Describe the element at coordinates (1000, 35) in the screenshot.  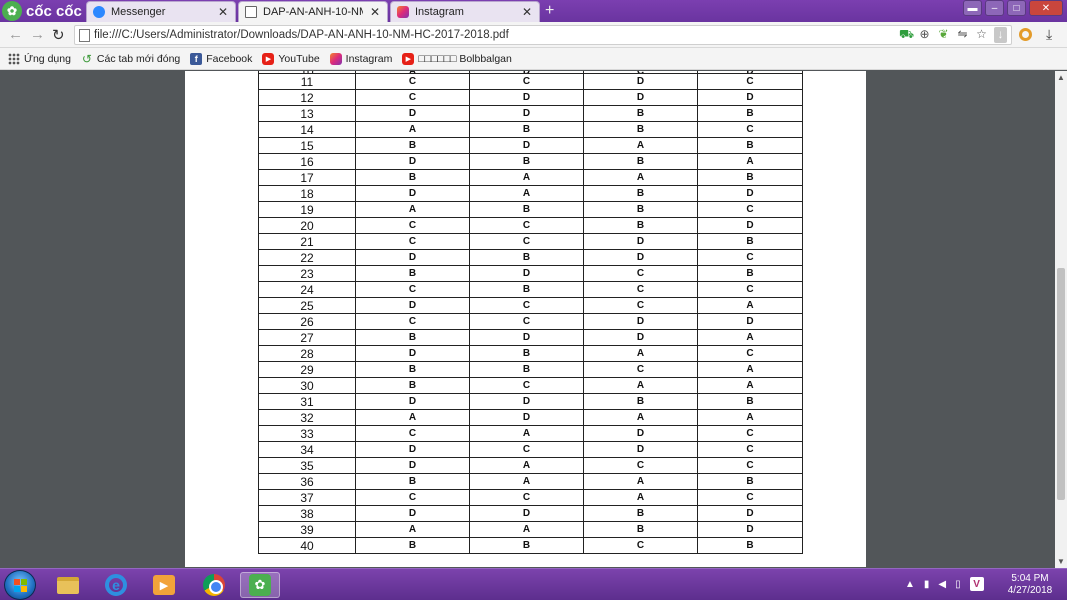
I see `save-video-icon: ↓` at that location.